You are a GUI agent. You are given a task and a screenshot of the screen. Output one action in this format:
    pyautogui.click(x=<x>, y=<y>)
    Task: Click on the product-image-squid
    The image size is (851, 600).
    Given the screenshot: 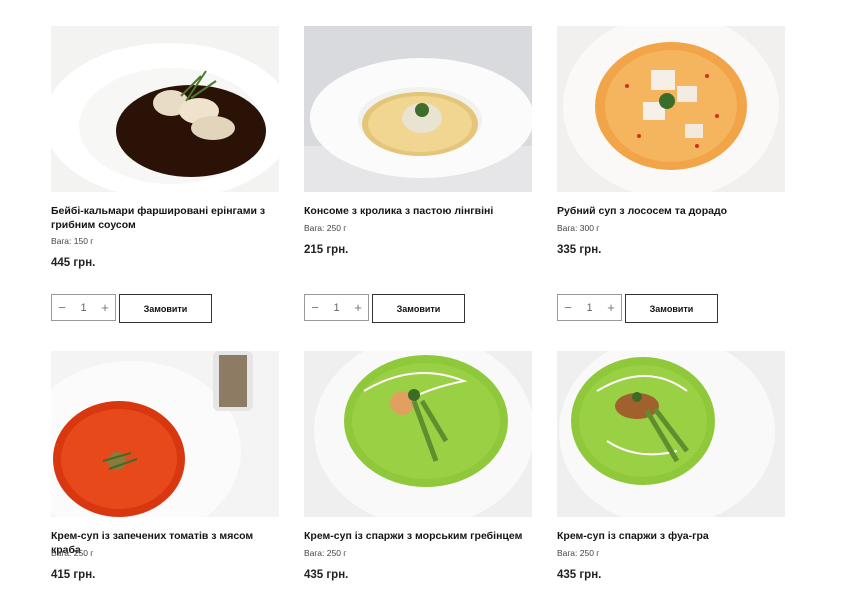 What is the action you would take?
    pyautogui.click(x=165, y=109)
    